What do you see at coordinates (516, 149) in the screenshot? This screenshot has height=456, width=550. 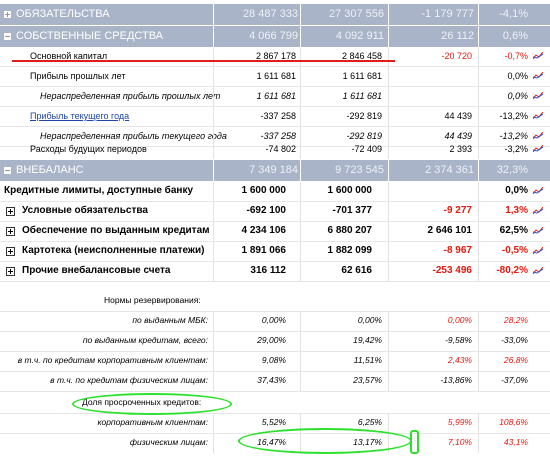 I see `value-4: -3,2%` at bounding box center [516, 149].